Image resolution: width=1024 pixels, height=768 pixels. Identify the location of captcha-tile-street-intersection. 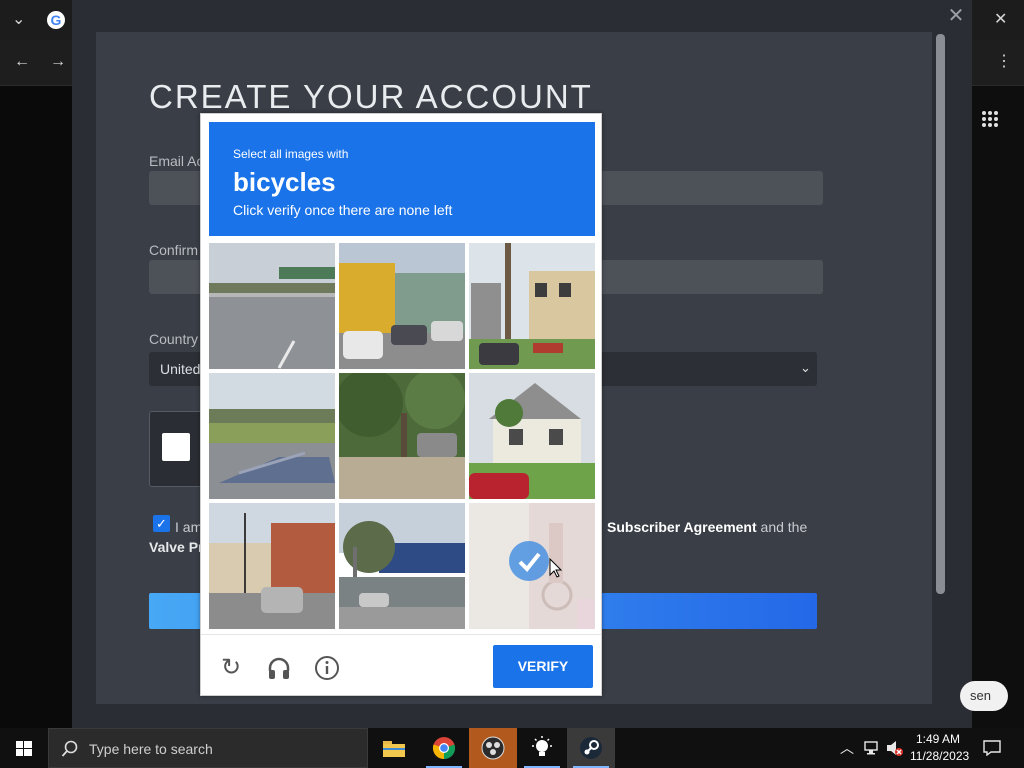
(272, 566).